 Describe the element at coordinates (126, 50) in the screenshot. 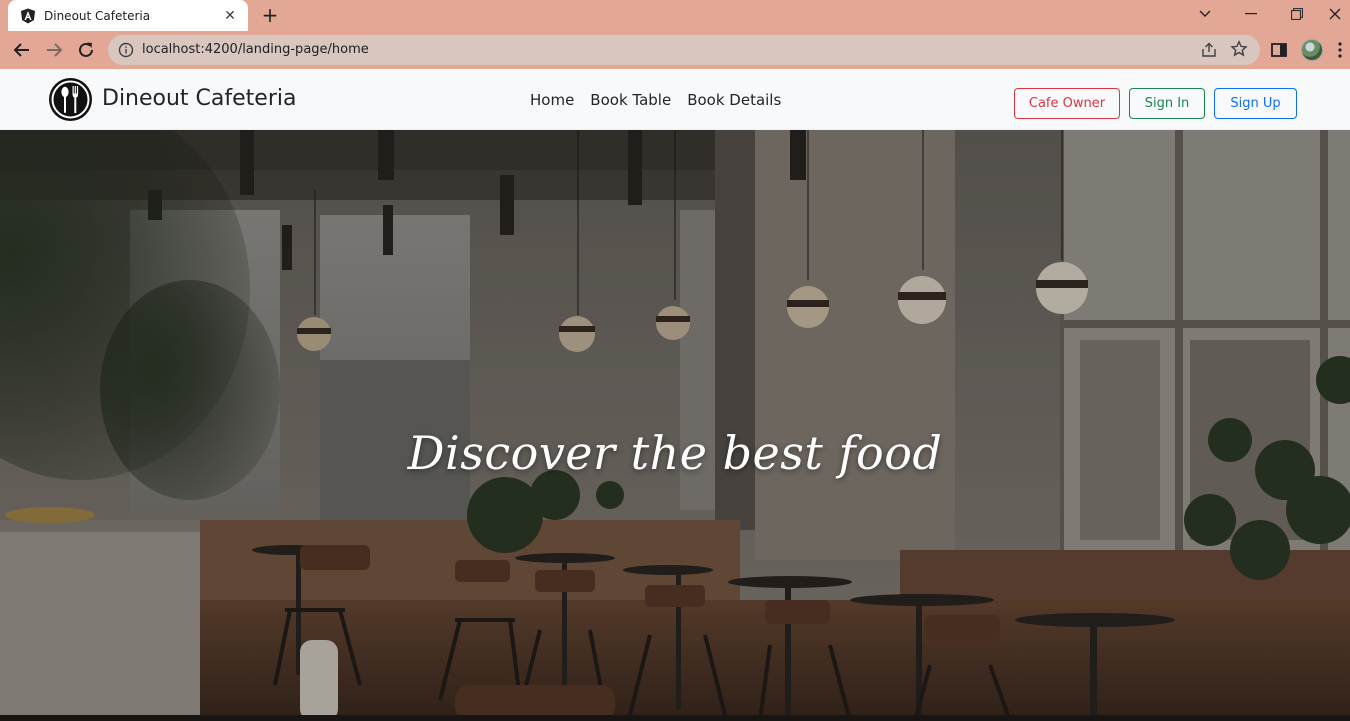

I see `info-icon` at that location.